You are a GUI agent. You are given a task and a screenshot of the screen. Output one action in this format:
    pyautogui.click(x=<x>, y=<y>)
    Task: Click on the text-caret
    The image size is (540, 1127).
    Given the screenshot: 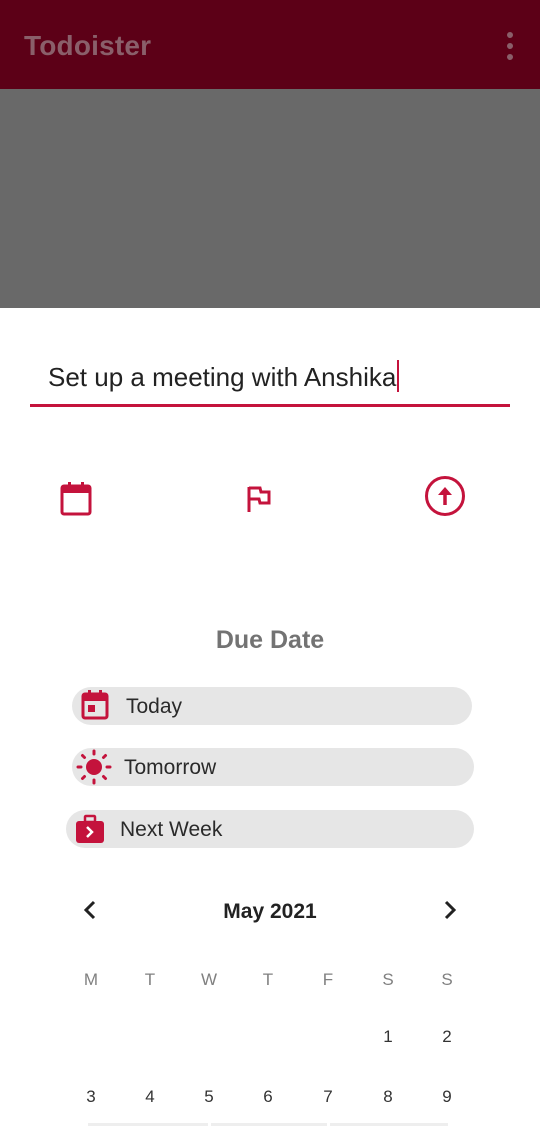 What is the action you would take?
    pyautogui.click(x=398, y=376)
    